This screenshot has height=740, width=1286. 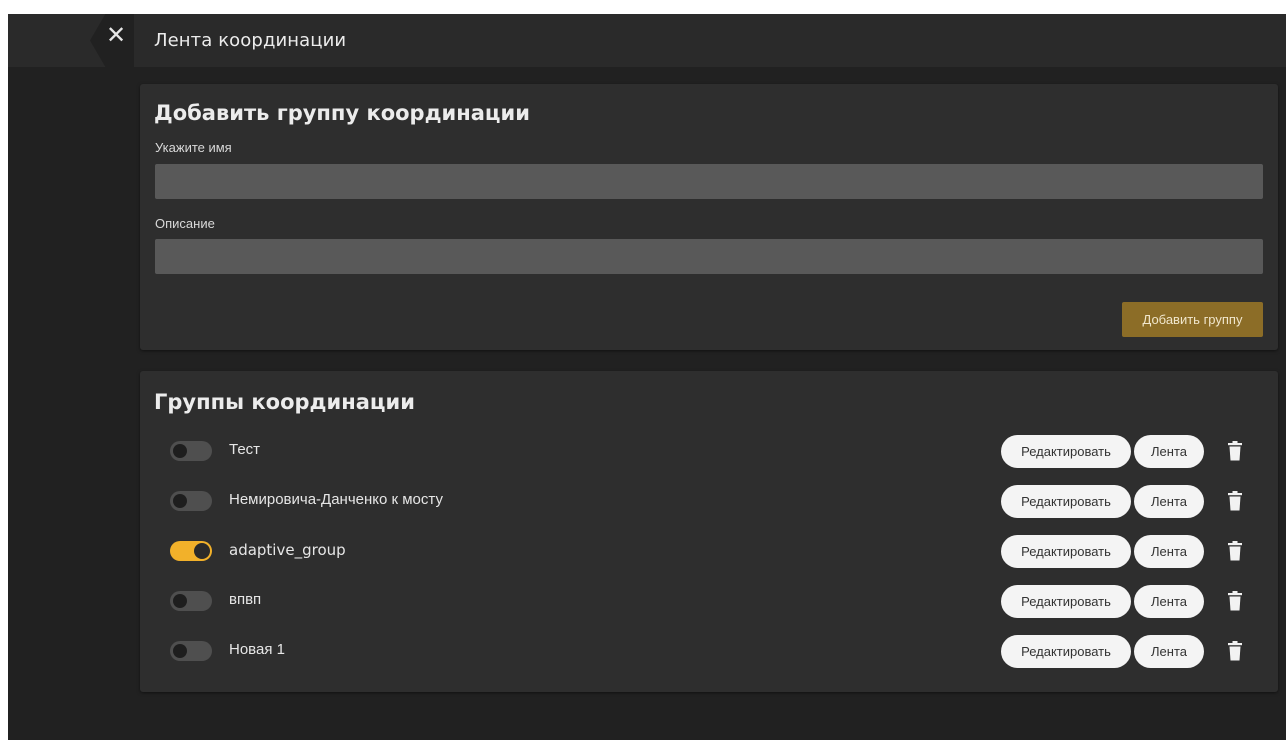 What do you see at coordinates (709, 551) in the screenshot?
I see `group-row: adaptive_group Редактировать Лента` at bounding box center [709, 551].